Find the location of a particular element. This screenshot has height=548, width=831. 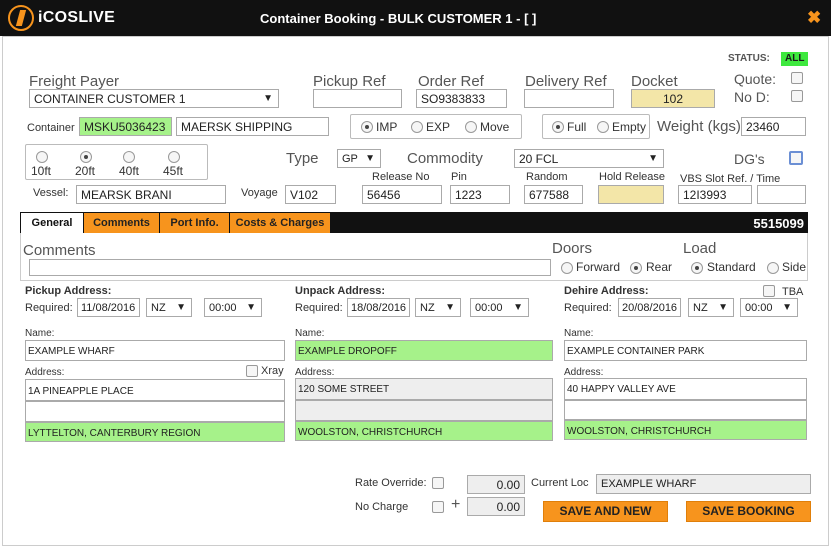

close-icon: ✖ is located at coordinates (814, 18).